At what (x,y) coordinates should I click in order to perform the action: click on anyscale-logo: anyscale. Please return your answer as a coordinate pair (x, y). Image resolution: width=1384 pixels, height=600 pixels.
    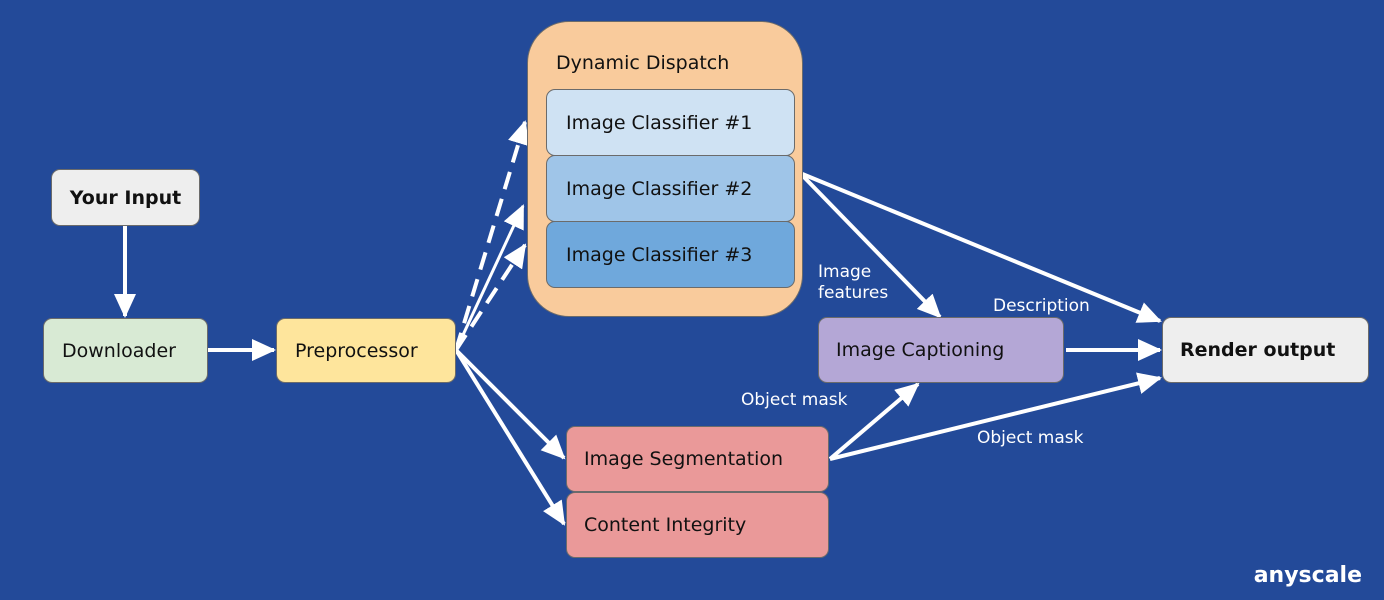
    Looking at the image, I should click on (1307, 575).